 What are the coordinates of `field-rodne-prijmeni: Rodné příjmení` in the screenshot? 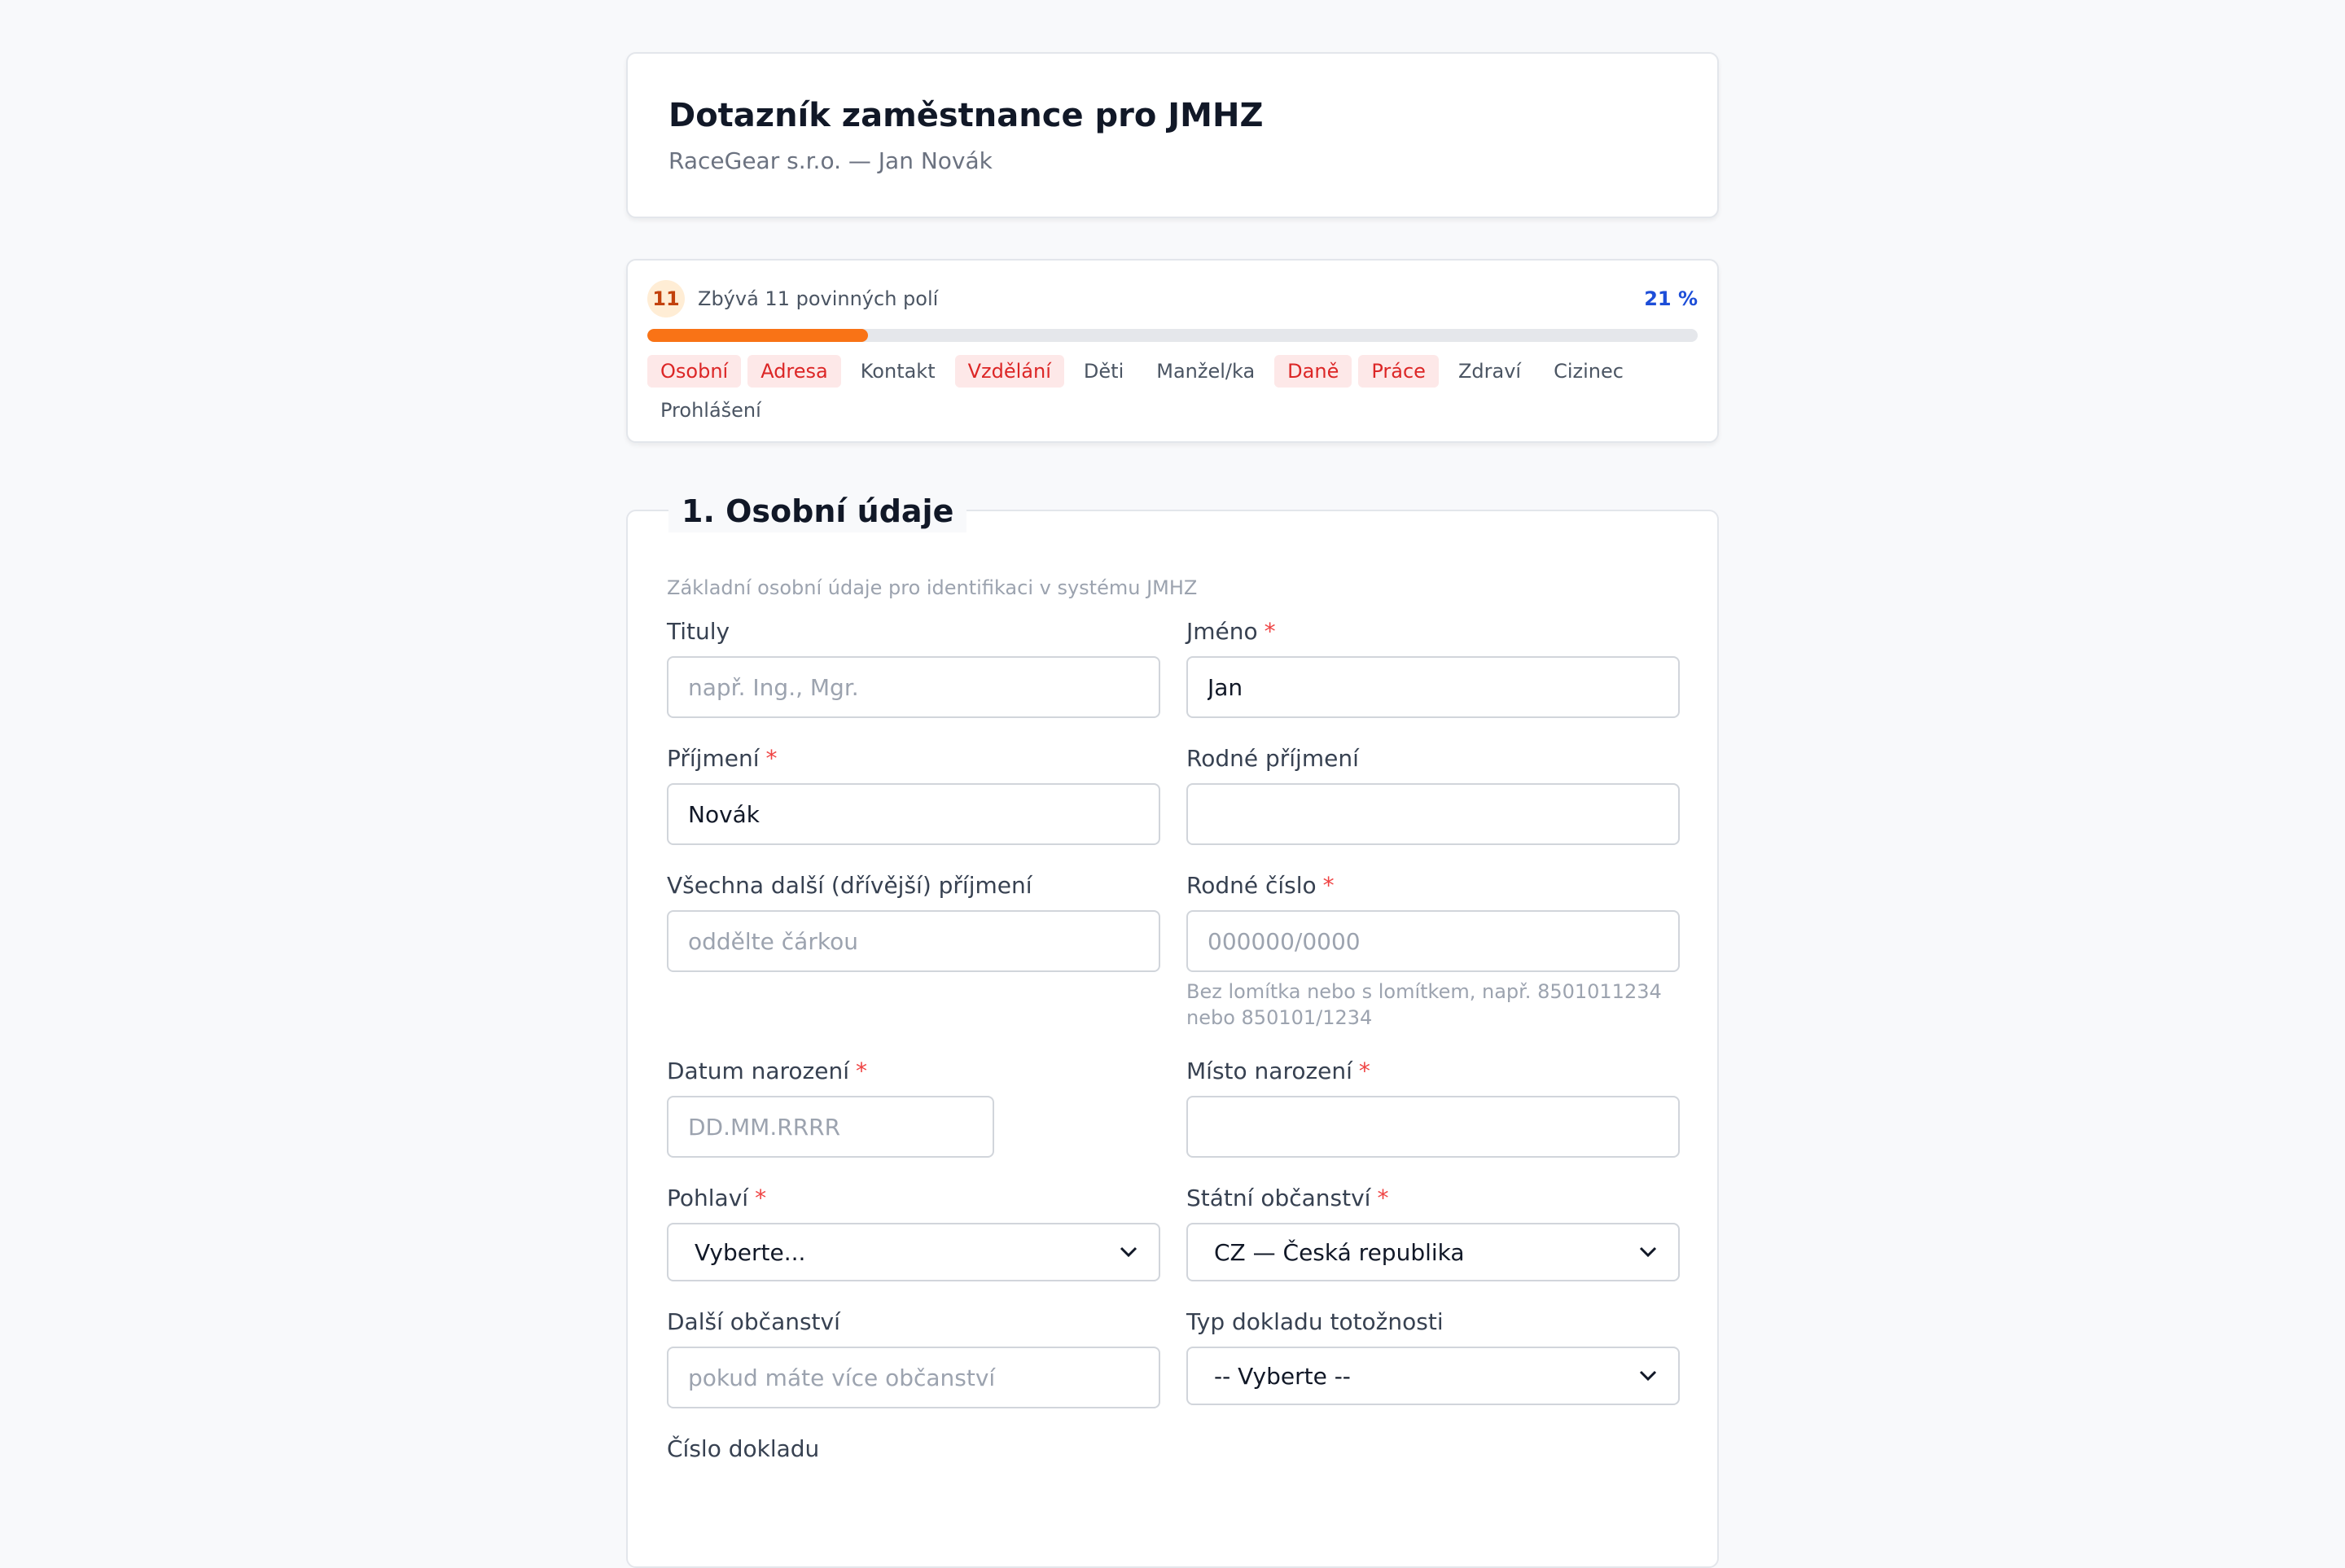 It's located at (1433, 795).